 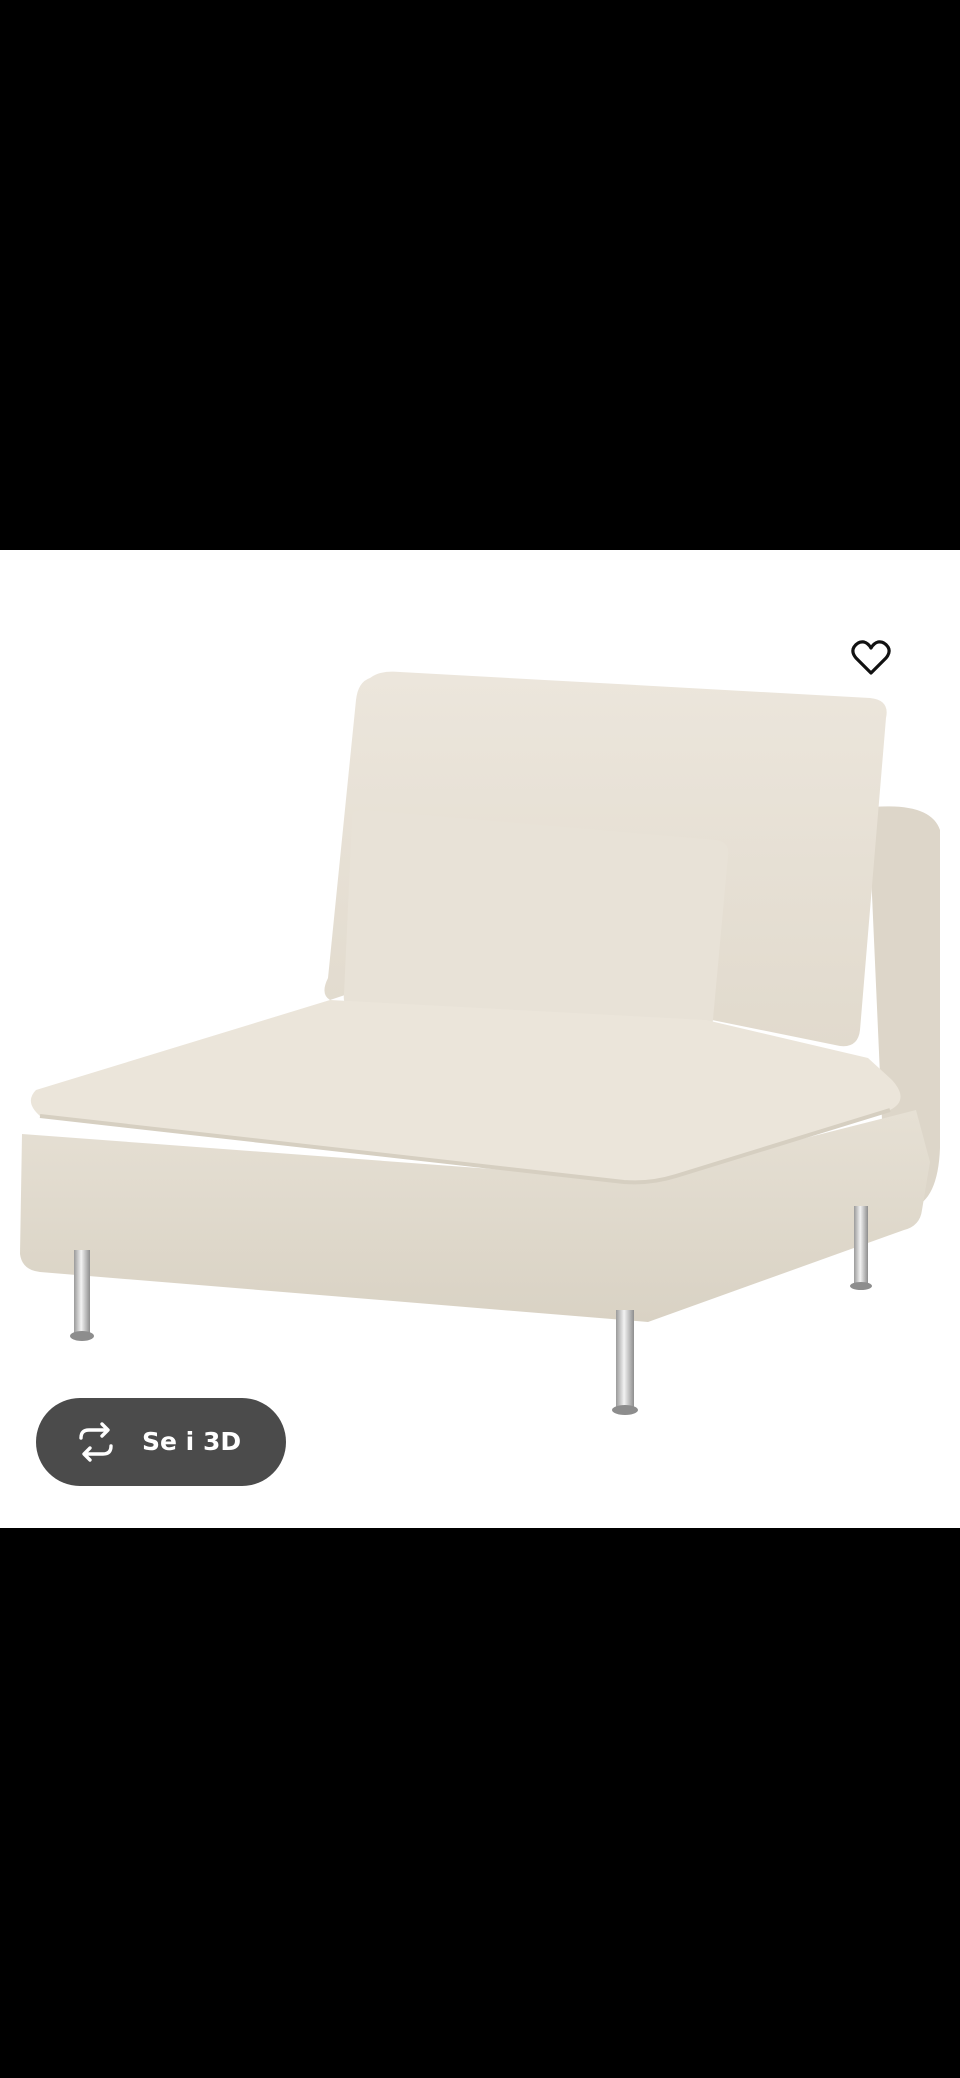 I want to click on view-3d-label: Se i 3D, so click(x=192, y=1441).